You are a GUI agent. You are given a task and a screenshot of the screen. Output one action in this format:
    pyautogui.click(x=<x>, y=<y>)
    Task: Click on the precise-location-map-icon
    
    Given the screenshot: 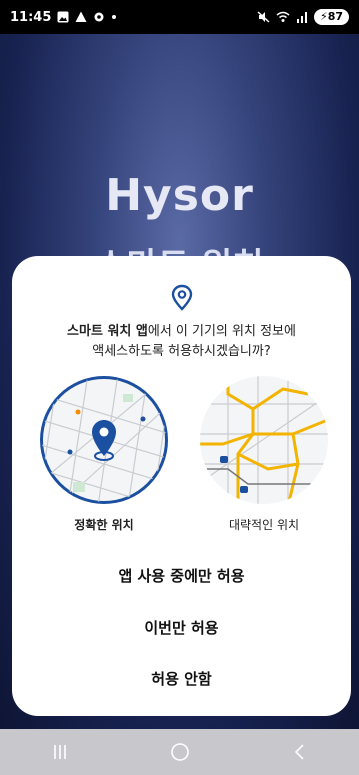 What is the action you would take?
    pyautogui.click(x=104, y=440)
    